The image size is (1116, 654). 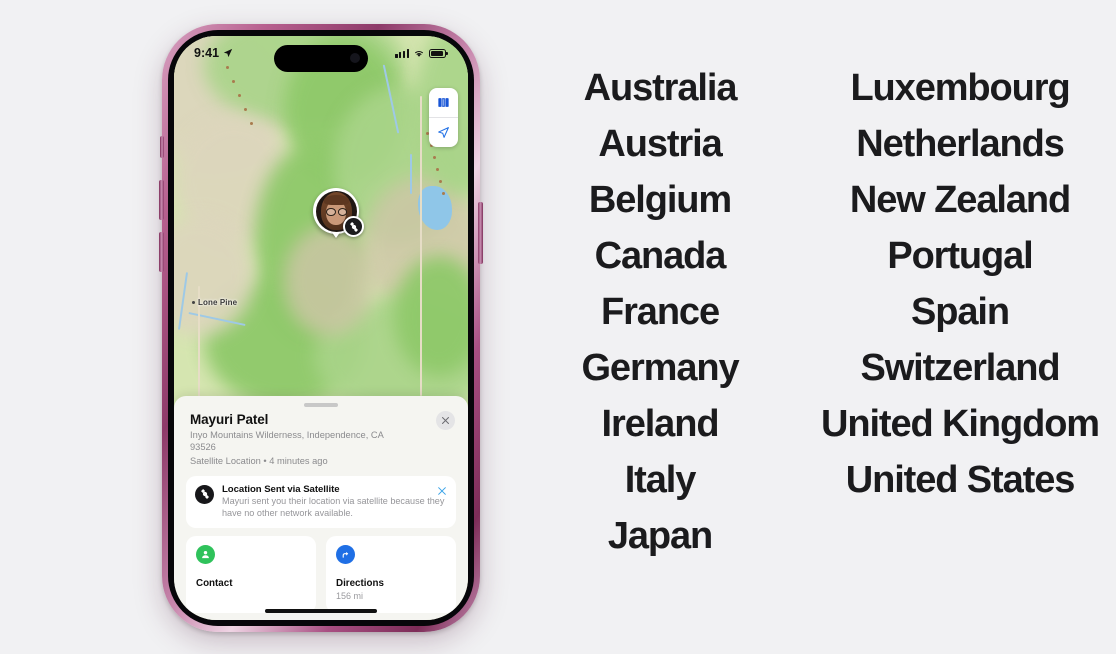 I want to click on person-location-meta: Satellite Location • 4 minutes ago, so click(x=259, y=460).